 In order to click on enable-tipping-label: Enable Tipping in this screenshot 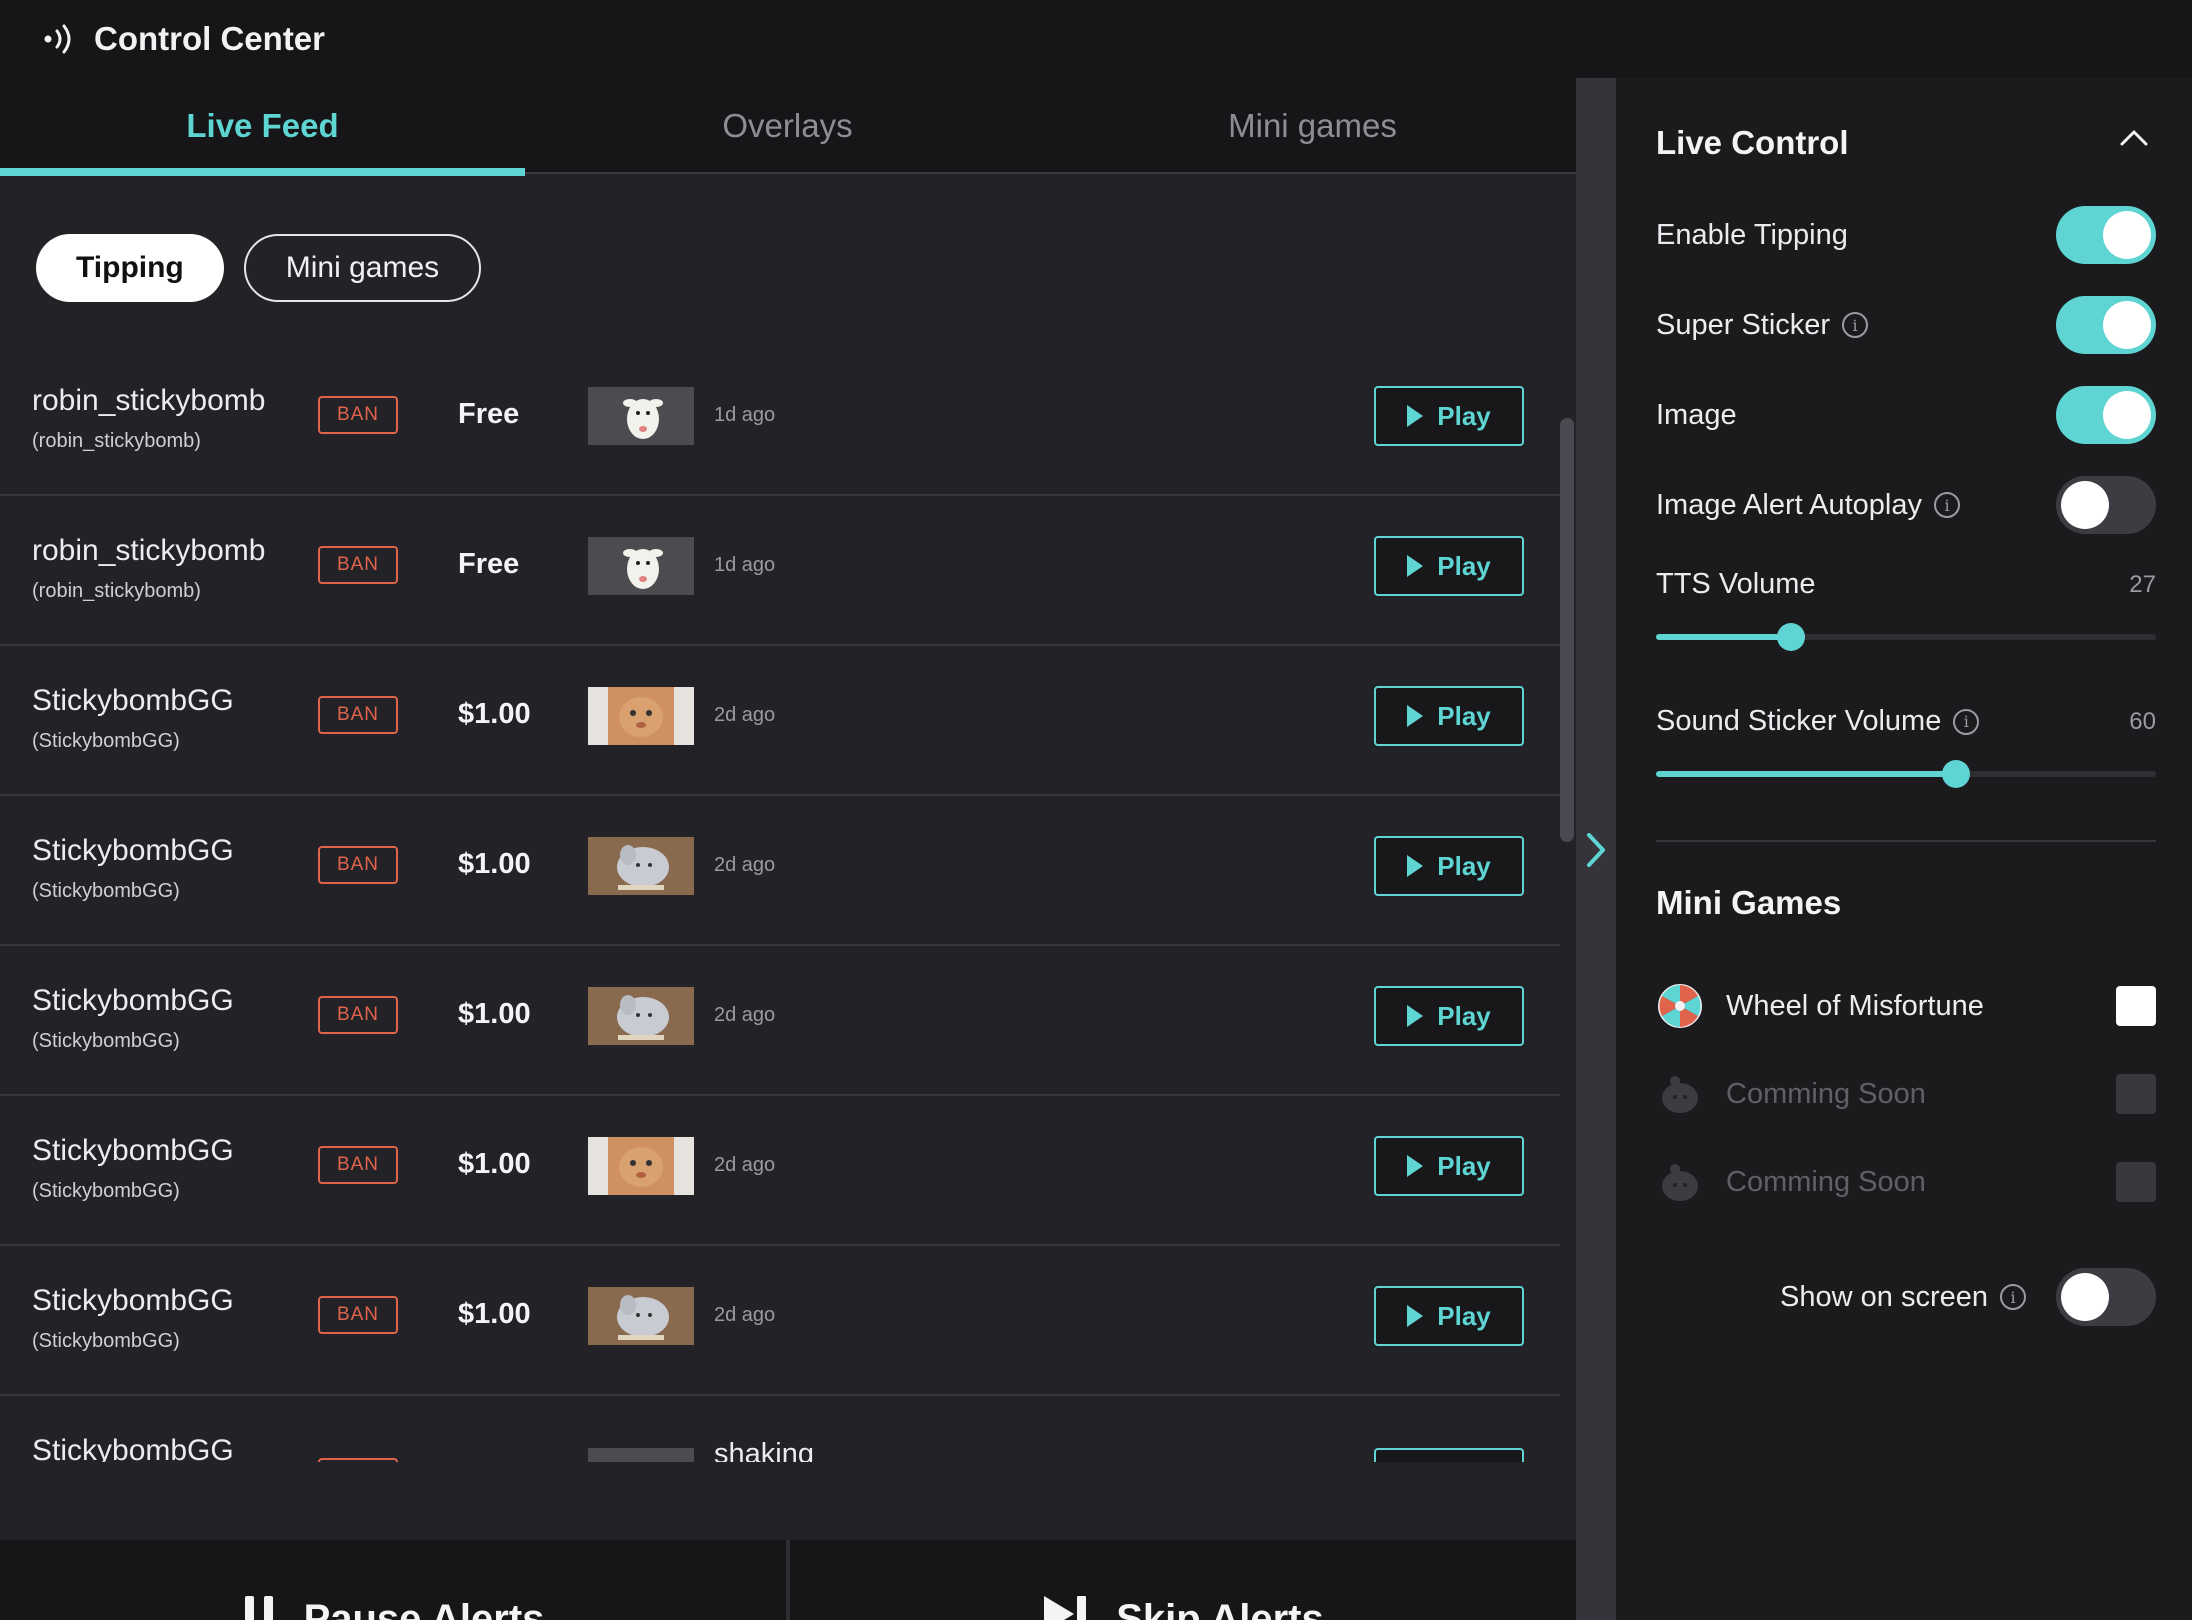, I will do `click(1752, 234)`.